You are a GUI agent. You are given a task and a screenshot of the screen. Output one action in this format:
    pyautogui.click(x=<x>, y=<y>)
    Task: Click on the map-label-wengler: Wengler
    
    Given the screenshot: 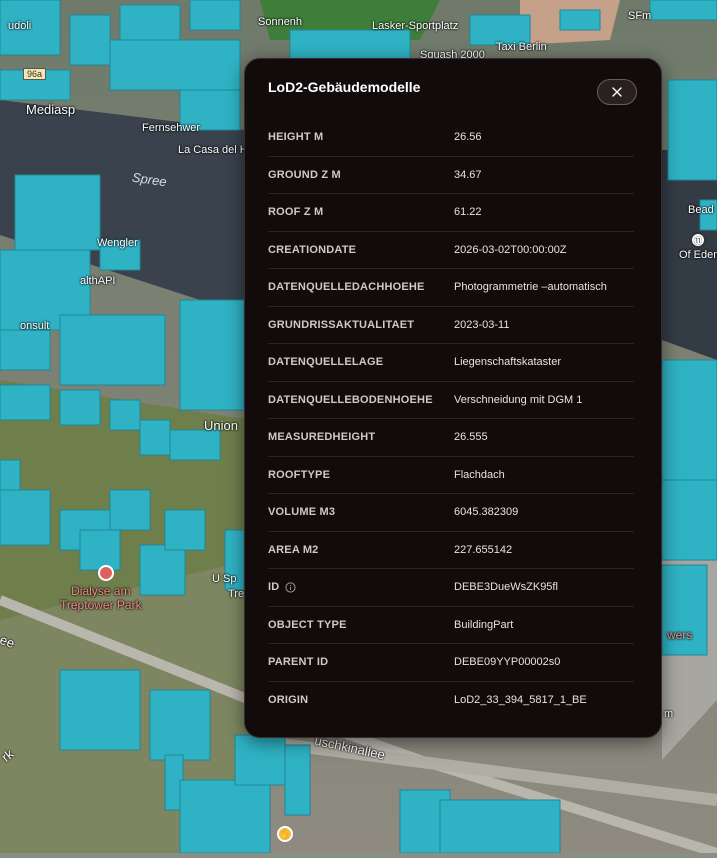 What is the action you would take?
    pyautogui.click(x=117, y=243)
    